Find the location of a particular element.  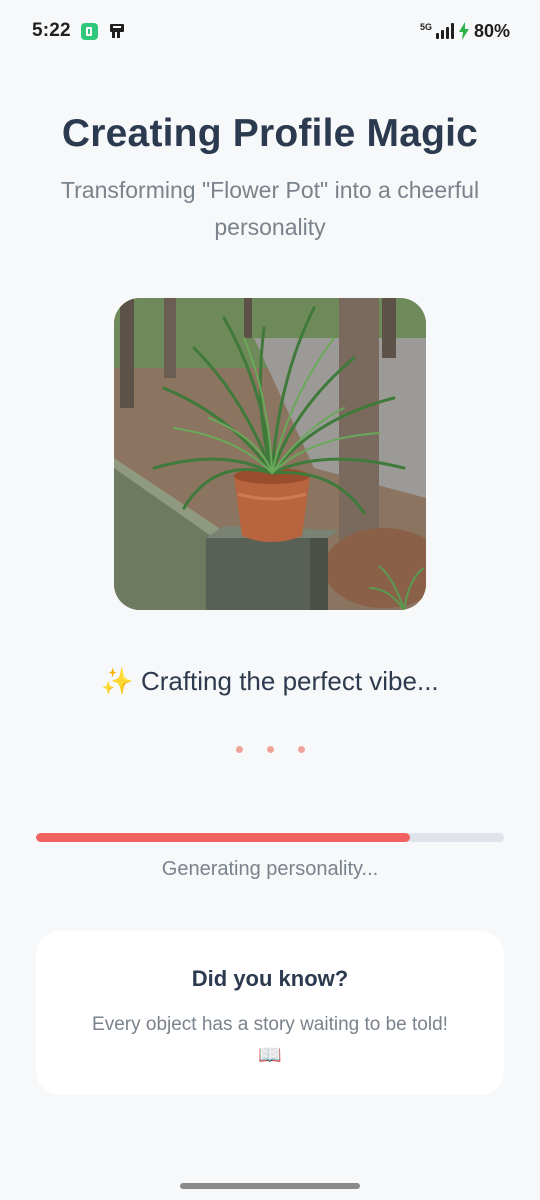

progress-fill is located at coordinates (223, 837).